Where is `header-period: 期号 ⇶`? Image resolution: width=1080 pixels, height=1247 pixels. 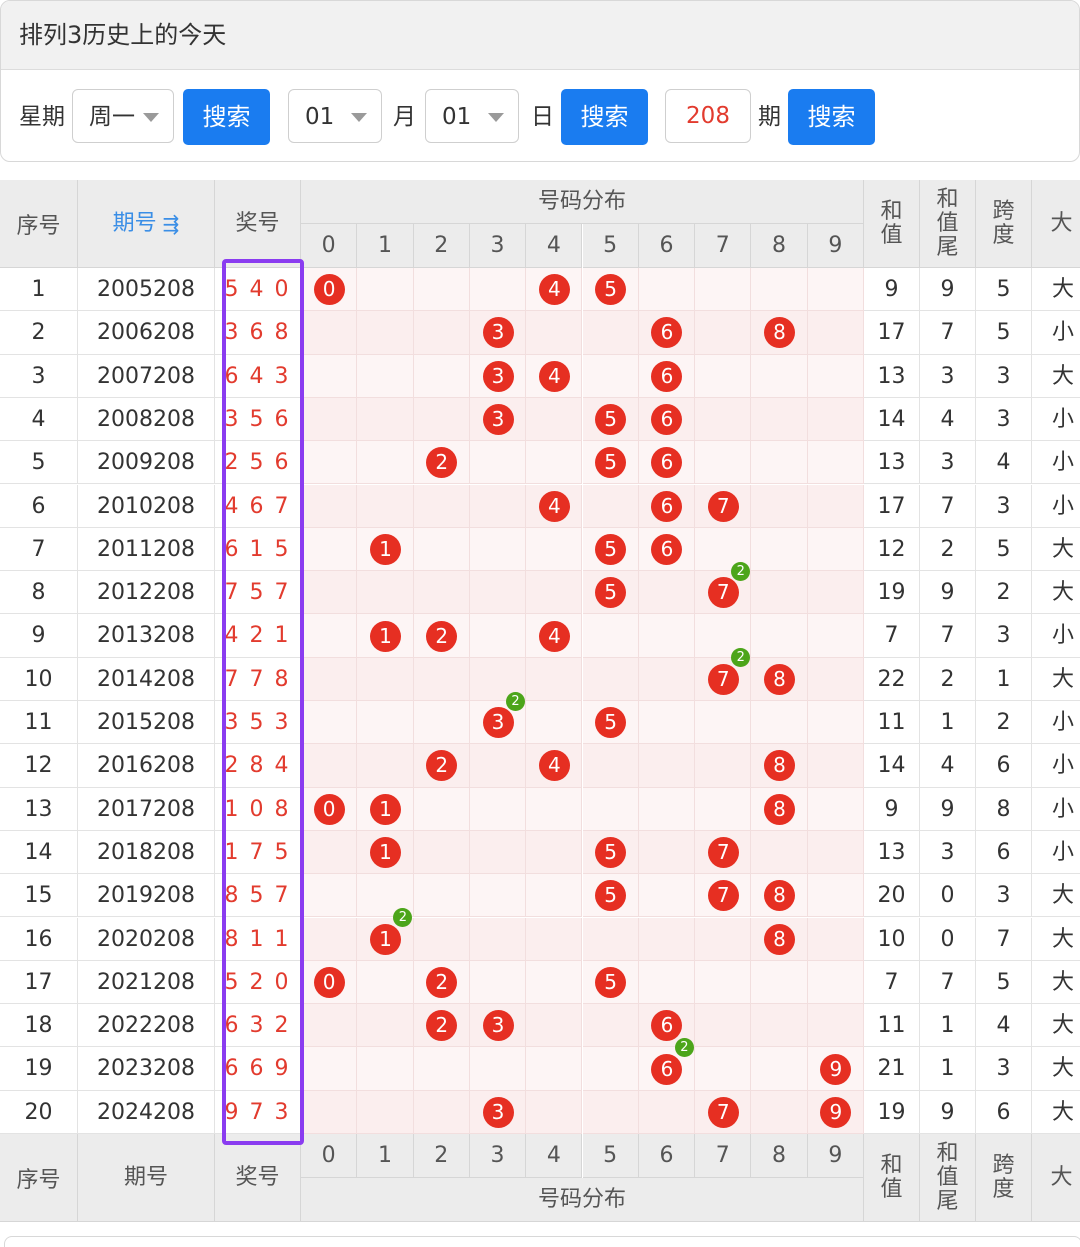 header-period: 期号 ⇶ is located at coordinates (146, 224).